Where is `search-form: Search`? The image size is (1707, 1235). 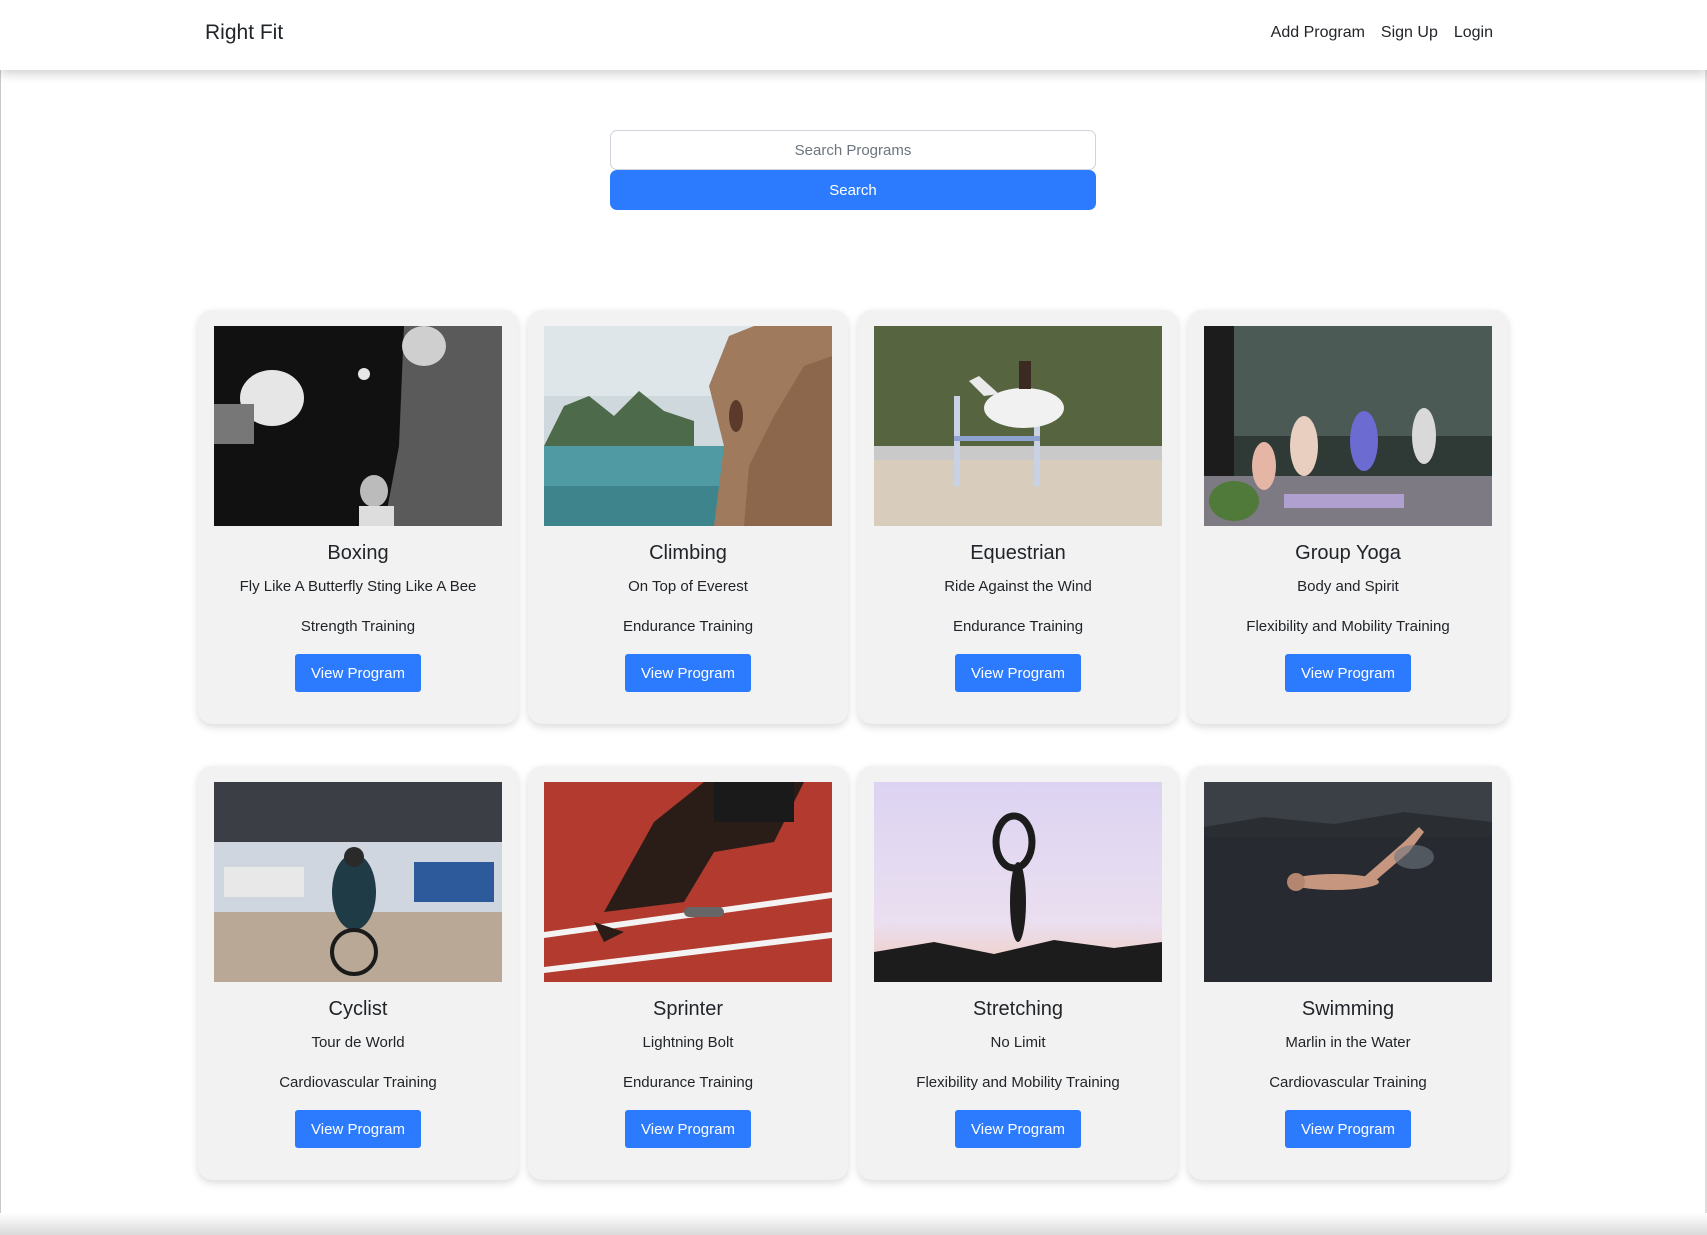 search-form: Search is located at coordinates (853, 170).